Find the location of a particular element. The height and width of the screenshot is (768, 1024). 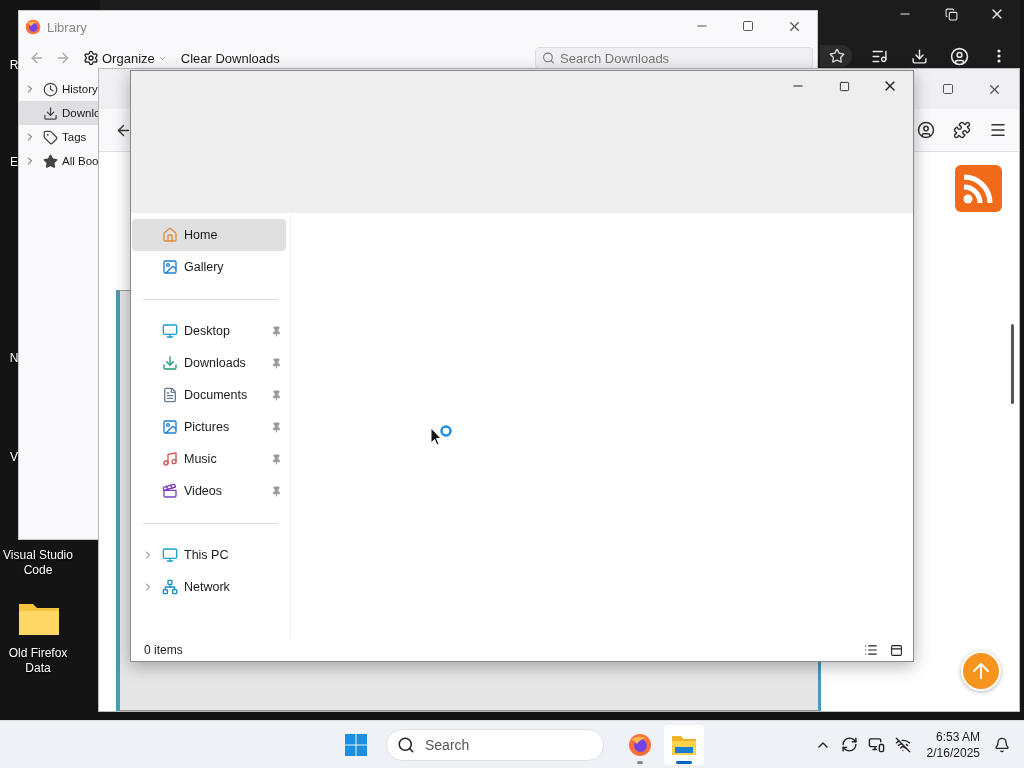

sidebar-item: Tags is located at coordinates (59, 137).